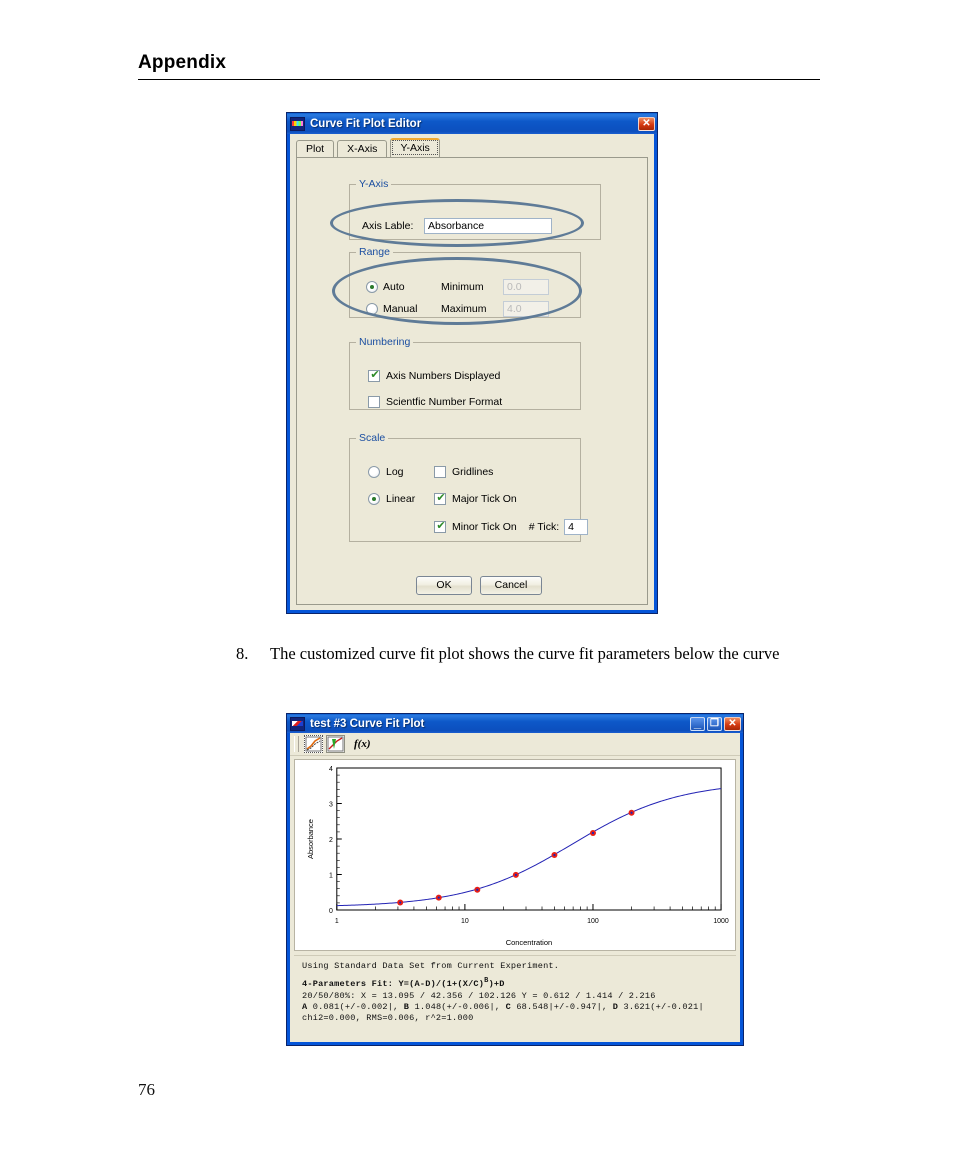  What do you see at coordinates (374, 252) in the screenshot?
I see `range-group-legend: Range` at bounding box center [374, 252].